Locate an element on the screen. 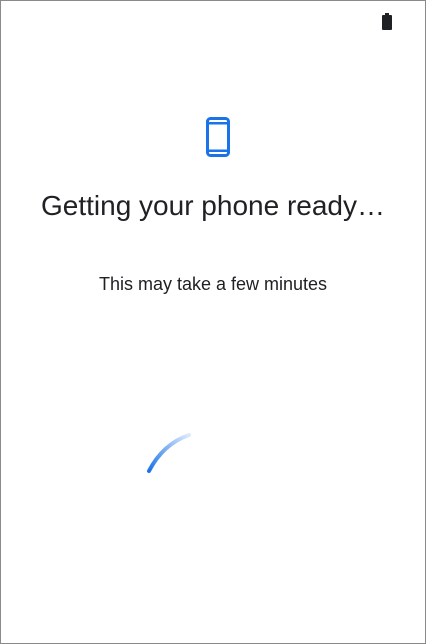 The height and width of the screenshot is (644, 426). smartphone-icon is located at coordinates (218, 137).